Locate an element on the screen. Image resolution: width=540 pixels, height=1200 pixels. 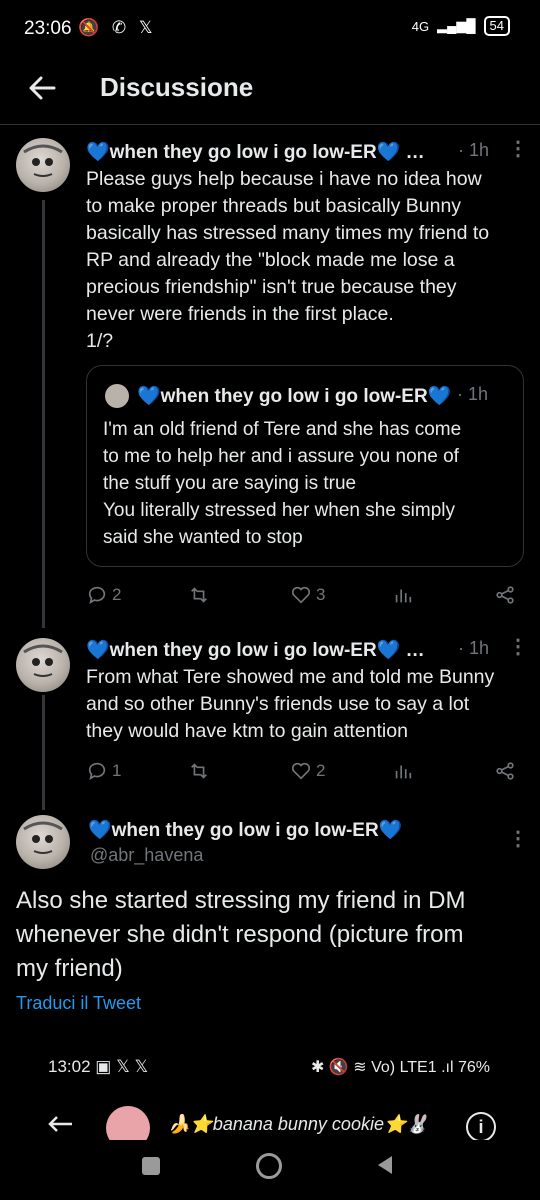
info-icon: i is located at coordinates (481, 1126).